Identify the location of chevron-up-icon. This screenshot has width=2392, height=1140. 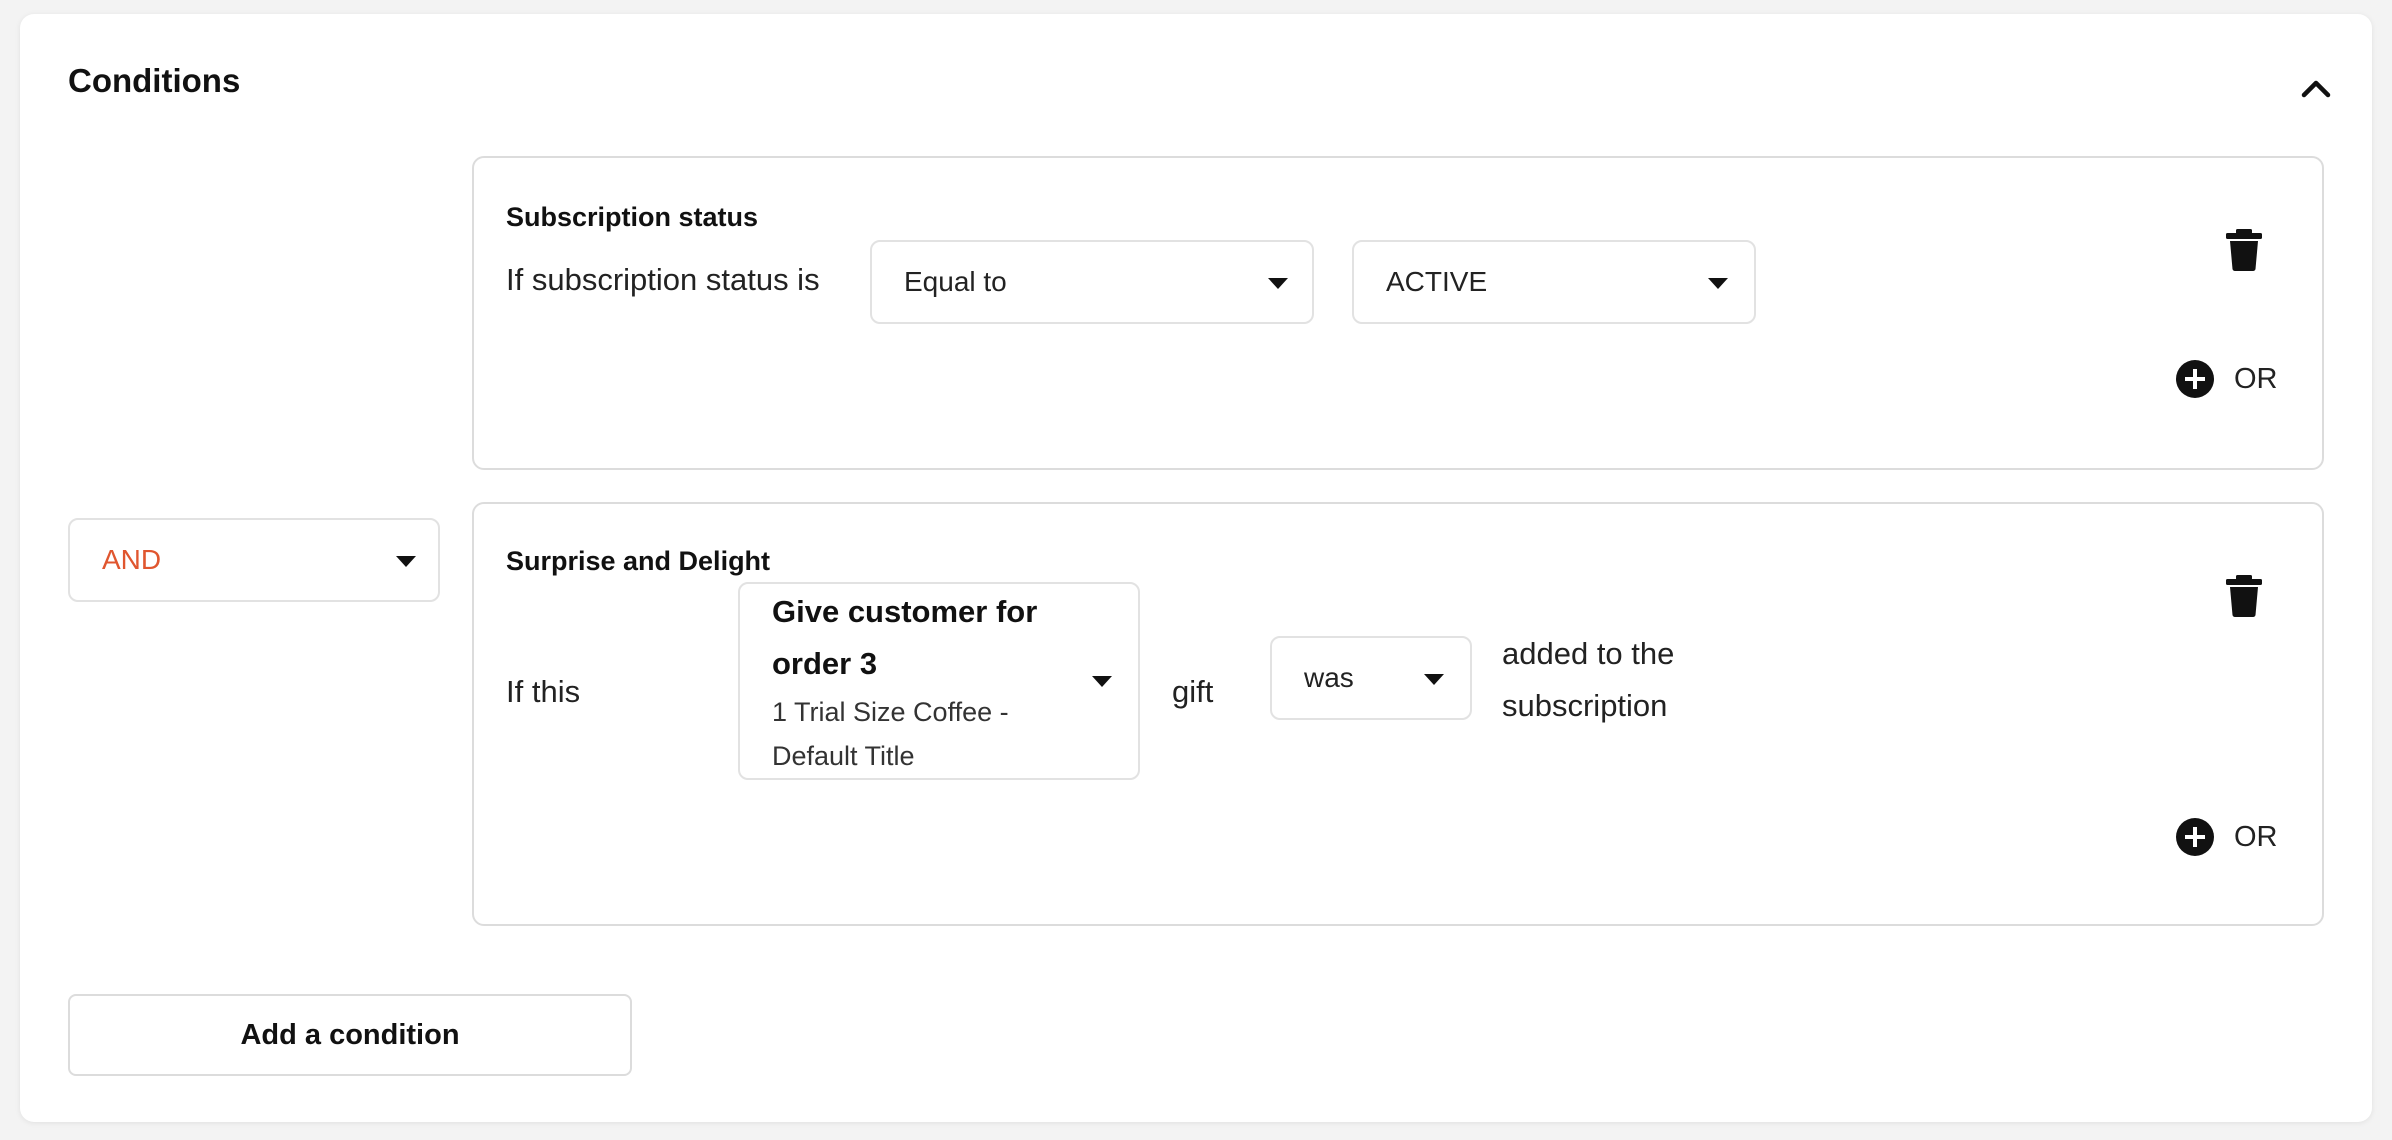
(2316, 89).